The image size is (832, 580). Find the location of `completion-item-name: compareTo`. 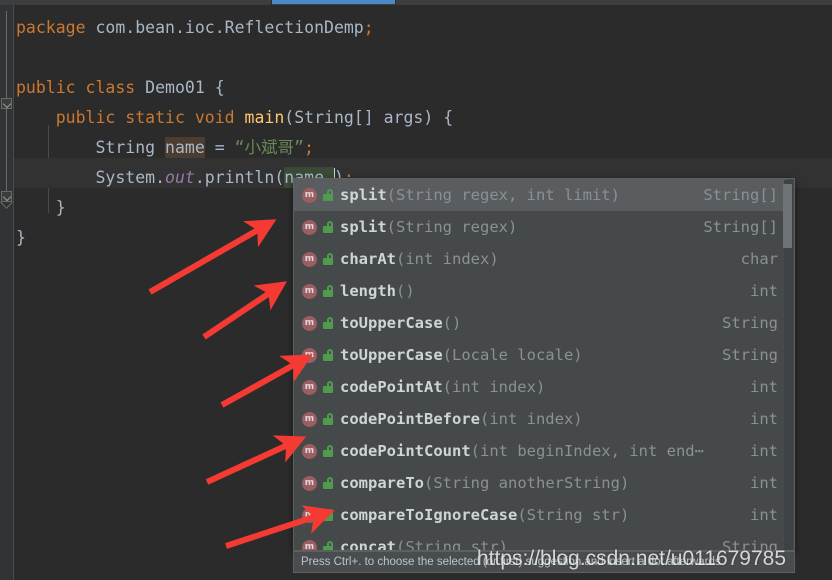

completion-item-name: compareTo is located at coordinates (382, 483).